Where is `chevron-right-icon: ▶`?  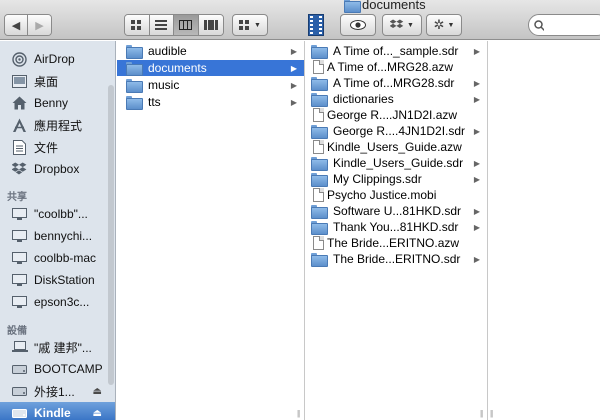 chevron-right-icon: ▶ is located at coordinates (39, 25).